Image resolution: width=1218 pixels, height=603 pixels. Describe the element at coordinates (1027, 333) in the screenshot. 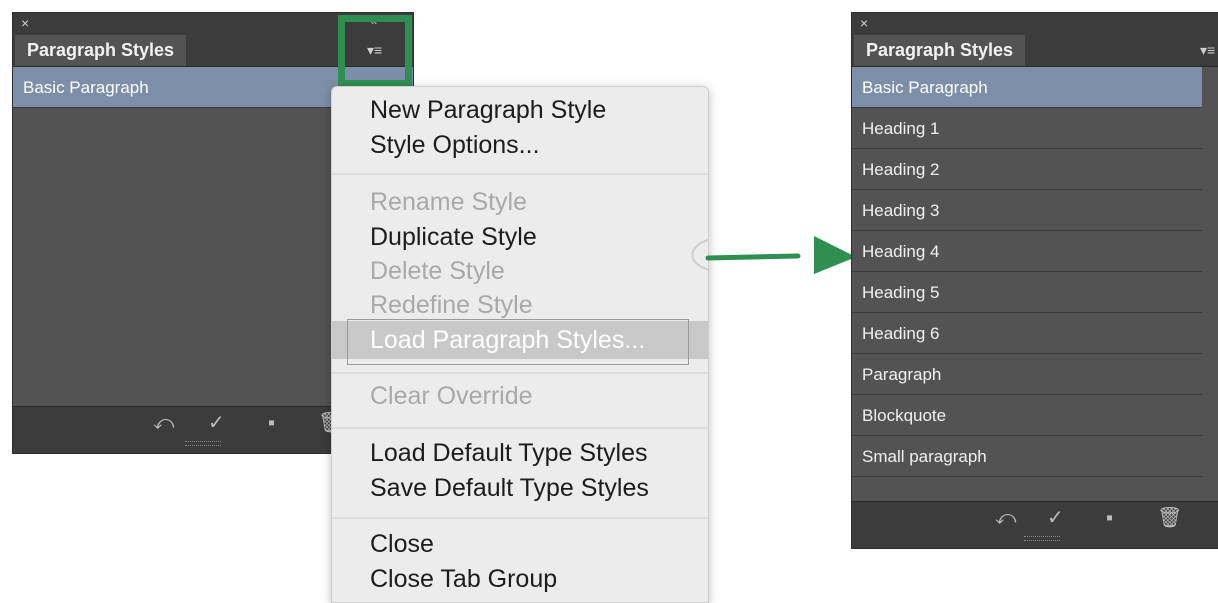

I see `list-item-heading-6: Heading 6` at that location.